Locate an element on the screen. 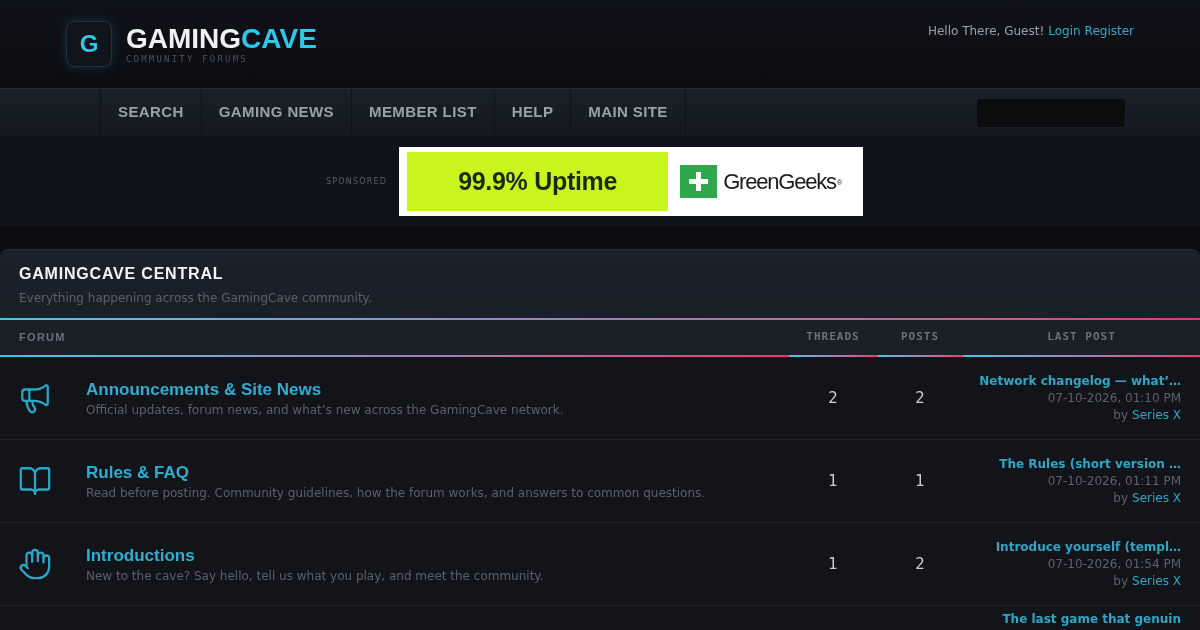 This screenshot has height=630, width=1200. site-tagline: COMMUNITY FORUMS is located at coordinates (187, 59).